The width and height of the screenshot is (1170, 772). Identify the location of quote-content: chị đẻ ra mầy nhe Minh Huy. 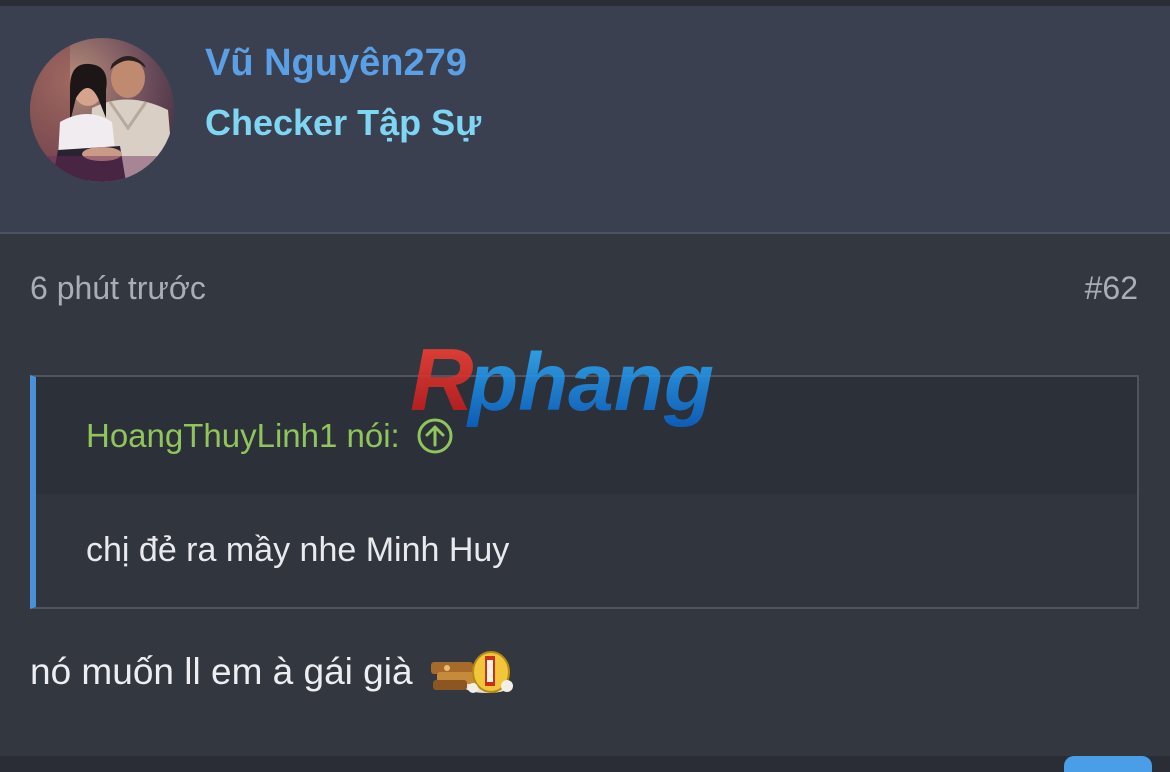
(298, 550).